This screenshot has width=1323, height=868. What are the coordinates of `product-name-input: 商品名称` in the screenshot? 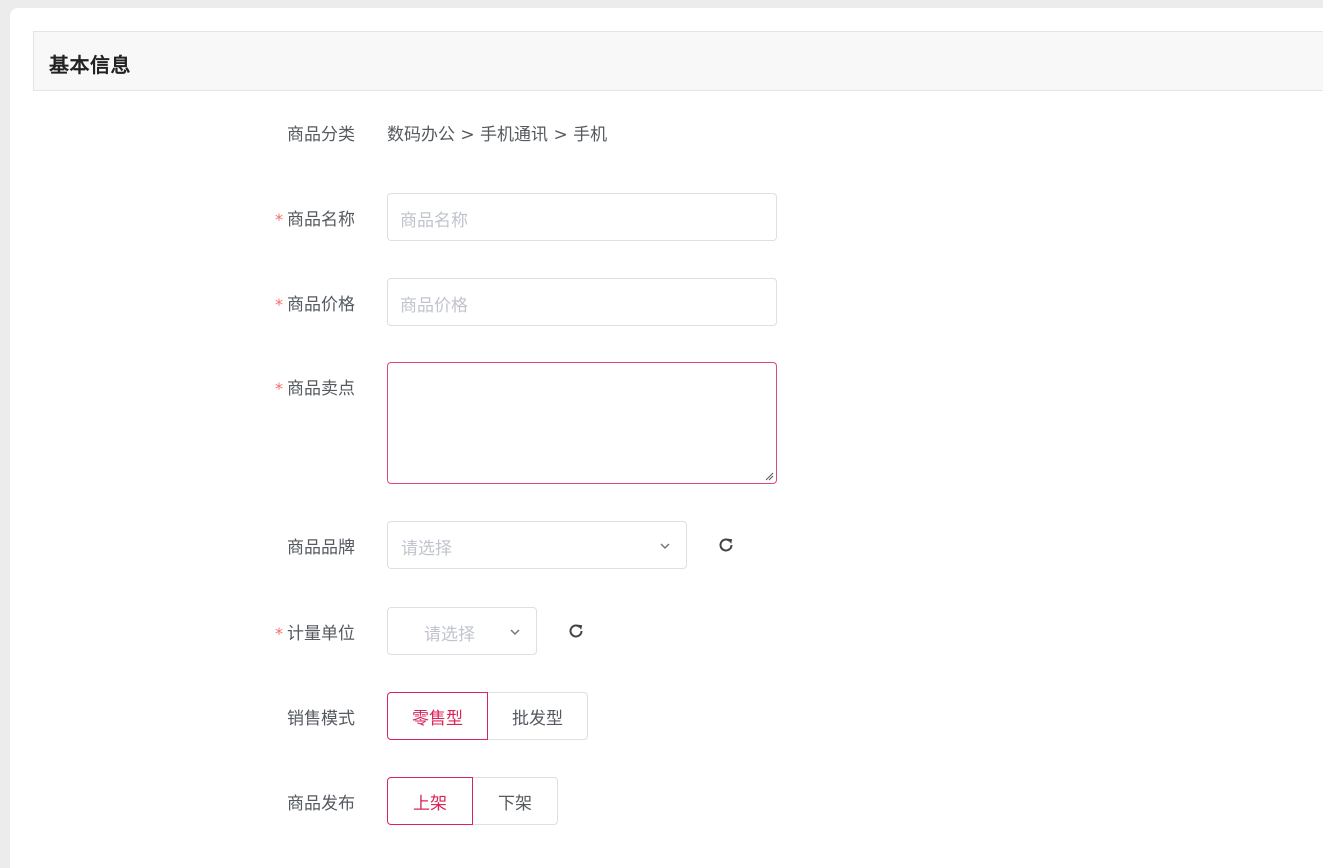 It's located at (582, 217).